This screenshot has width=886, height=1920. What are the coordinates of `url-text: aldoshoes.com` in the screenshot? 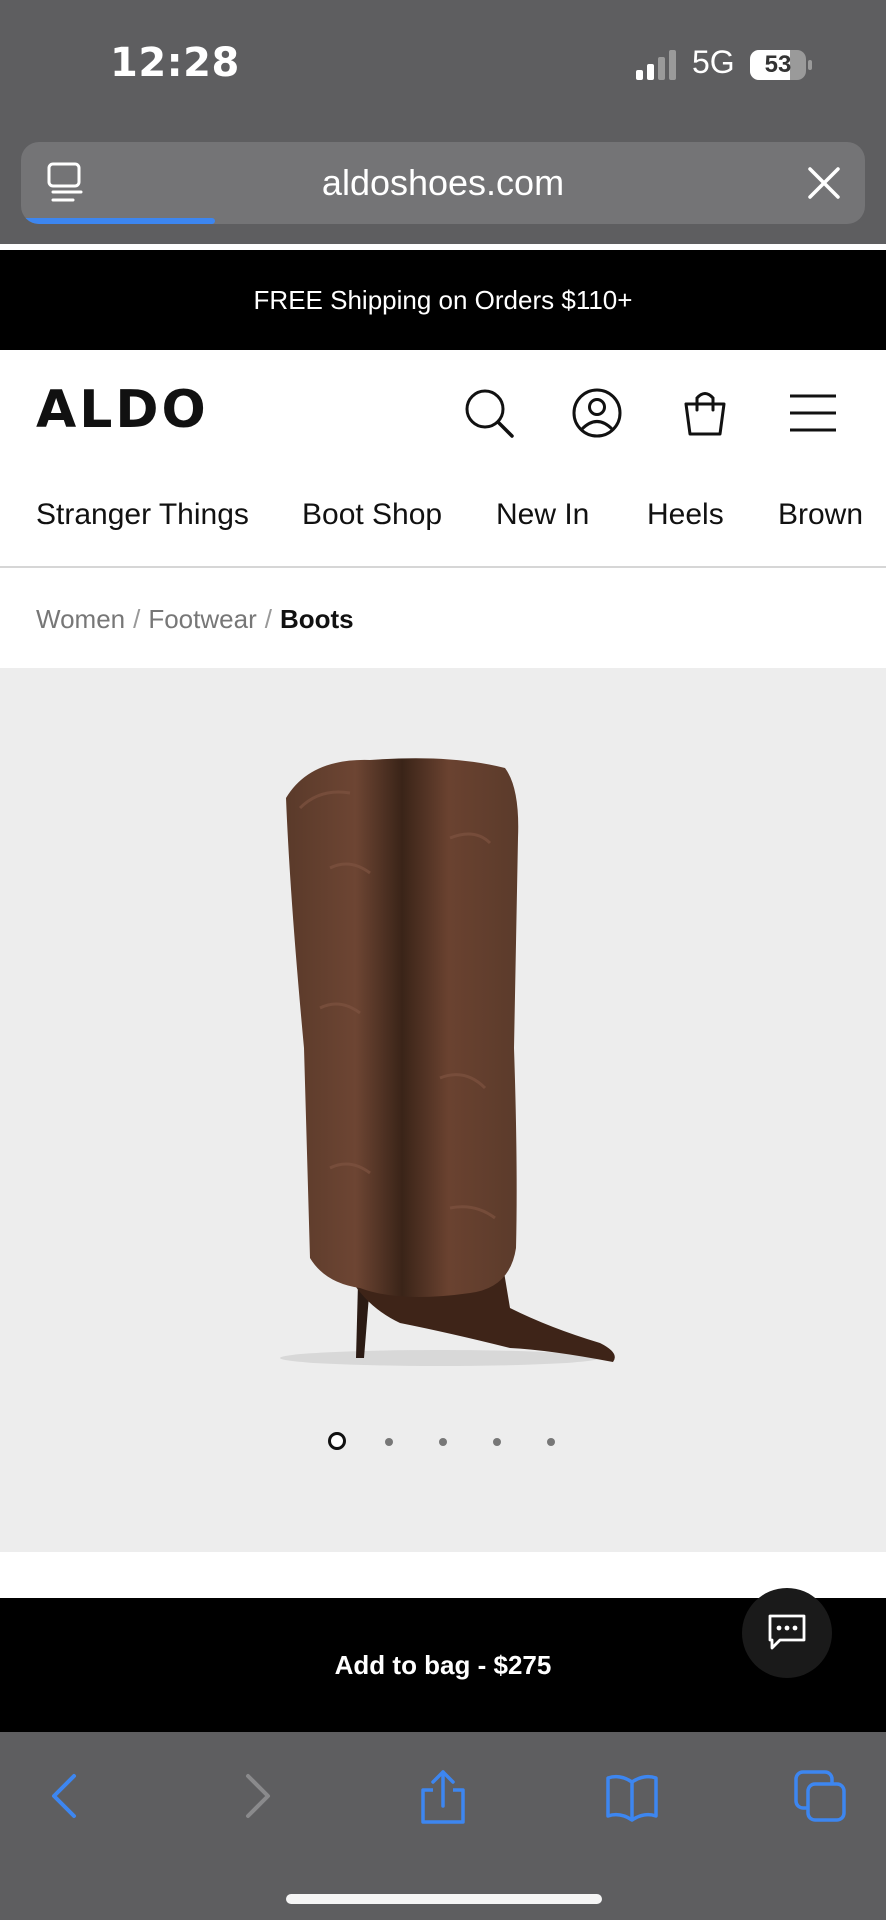 It's located at (443, 183).